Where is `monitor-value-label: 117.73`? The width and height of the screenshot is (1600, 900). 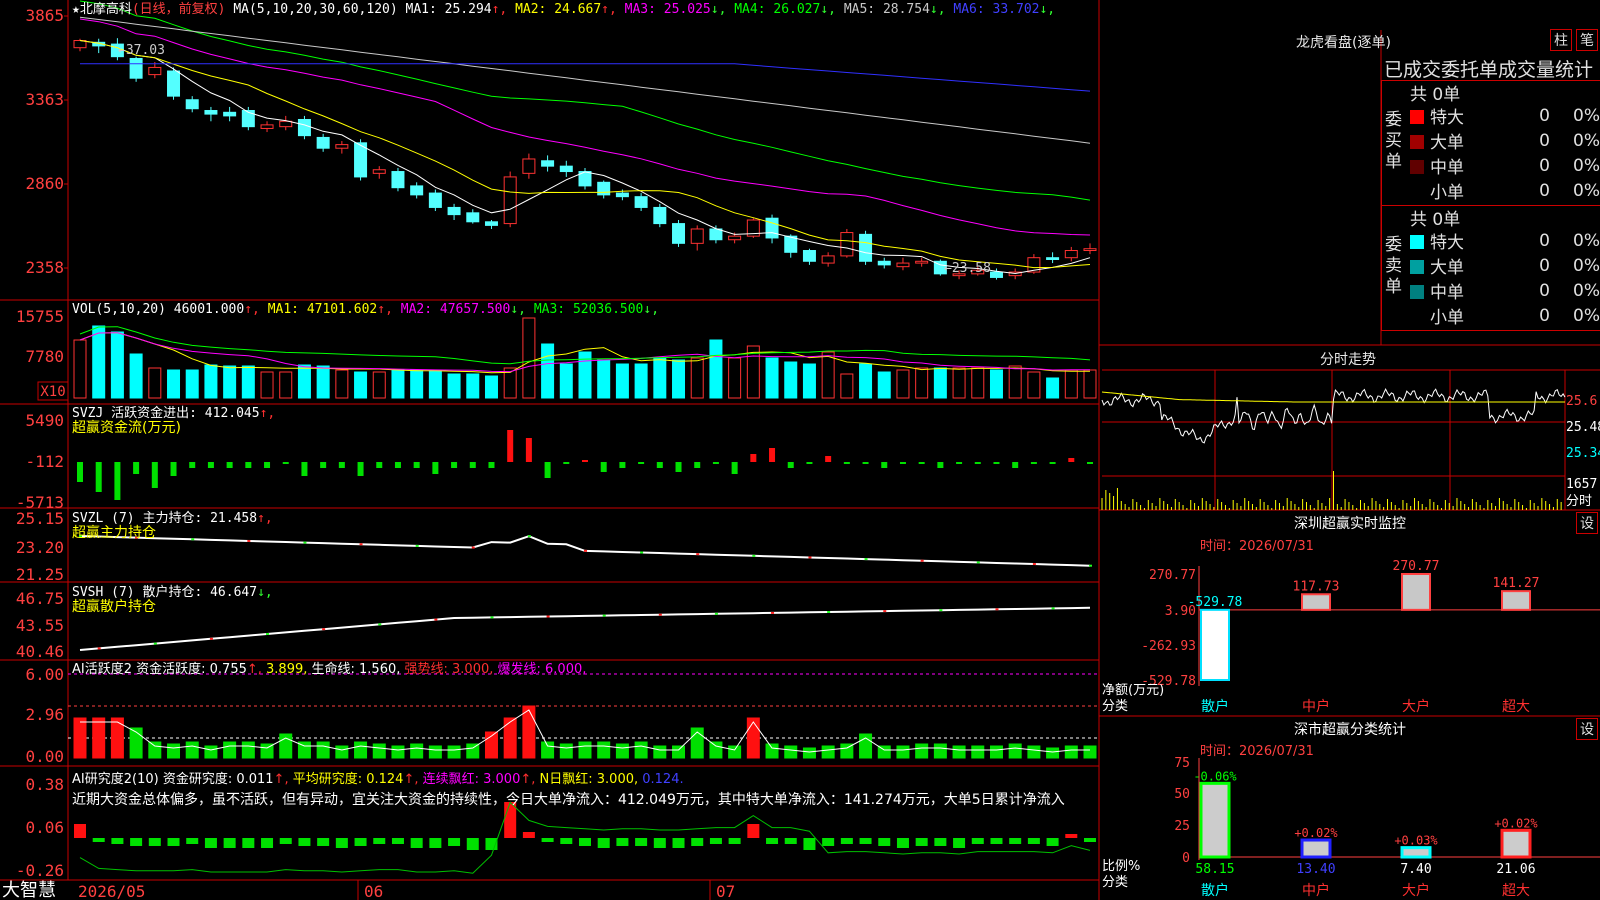 monitor-value-label: 117.73 is located at coordinates (1316, 586).